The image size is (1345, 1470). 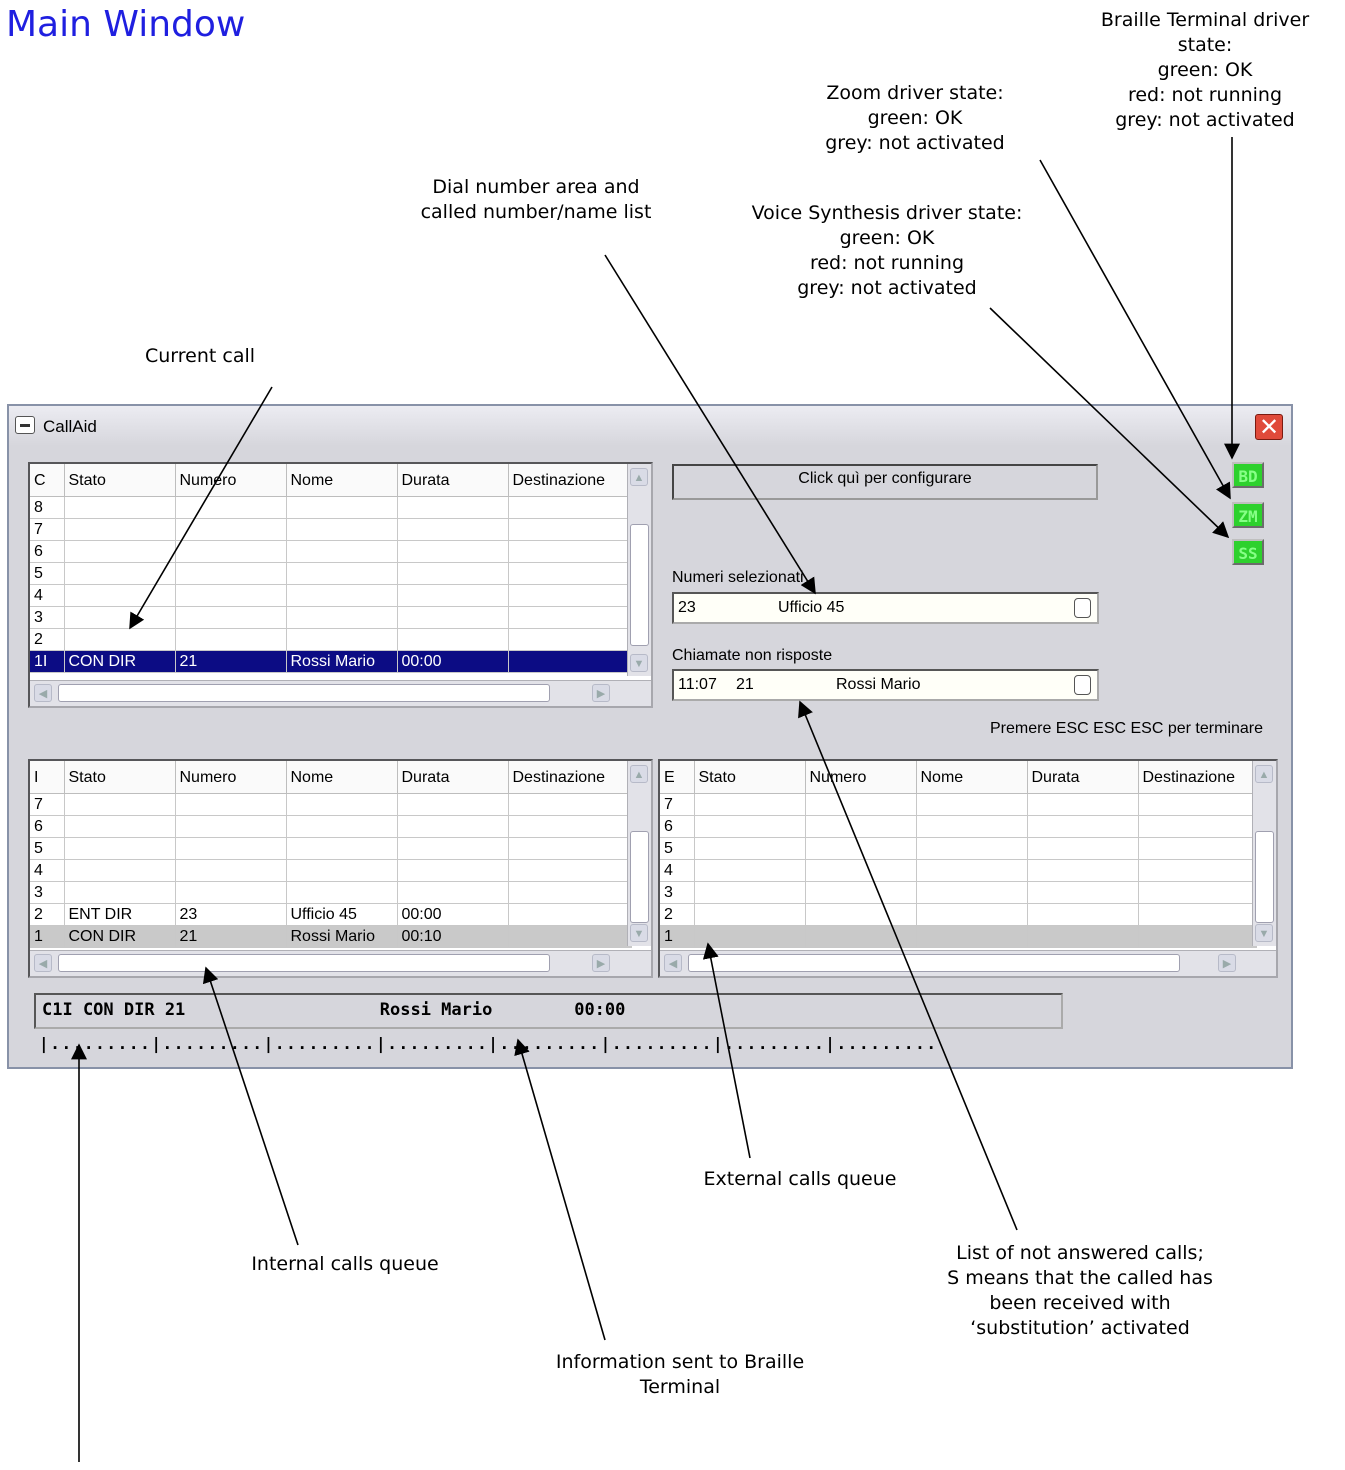 What do you see at coordinates (331, 936) in the screenshot?
I see `table-row-highlighted: 1 CON DIR 21 Rossi Mario 00:10` at bounding box center [331, 936].